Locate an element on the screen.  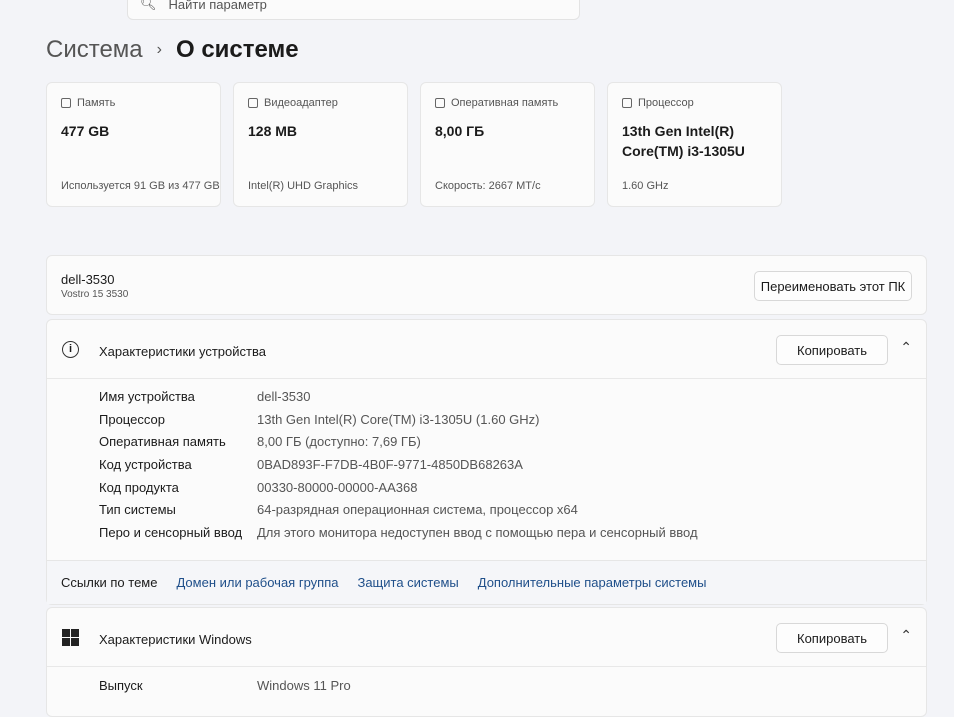
card-subtitle: Используется 91 GB из 477 GB is located at coordinates (140, 186).